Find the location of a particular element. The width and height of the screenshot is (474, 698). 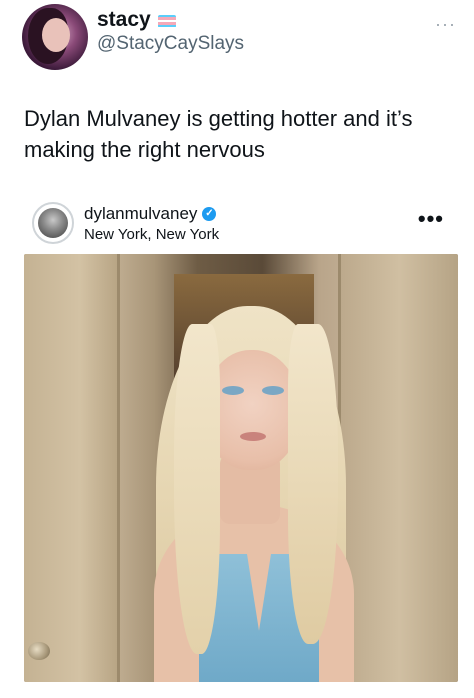

display-name-row: stacy is located at coordinates (170, 20).